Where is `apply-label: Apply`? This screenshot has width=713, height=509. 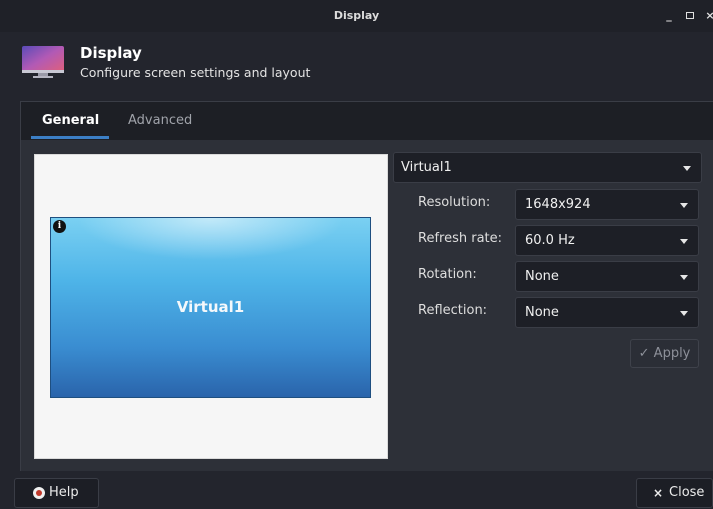
apply-label: Apply is located at coordinates (672, 353).